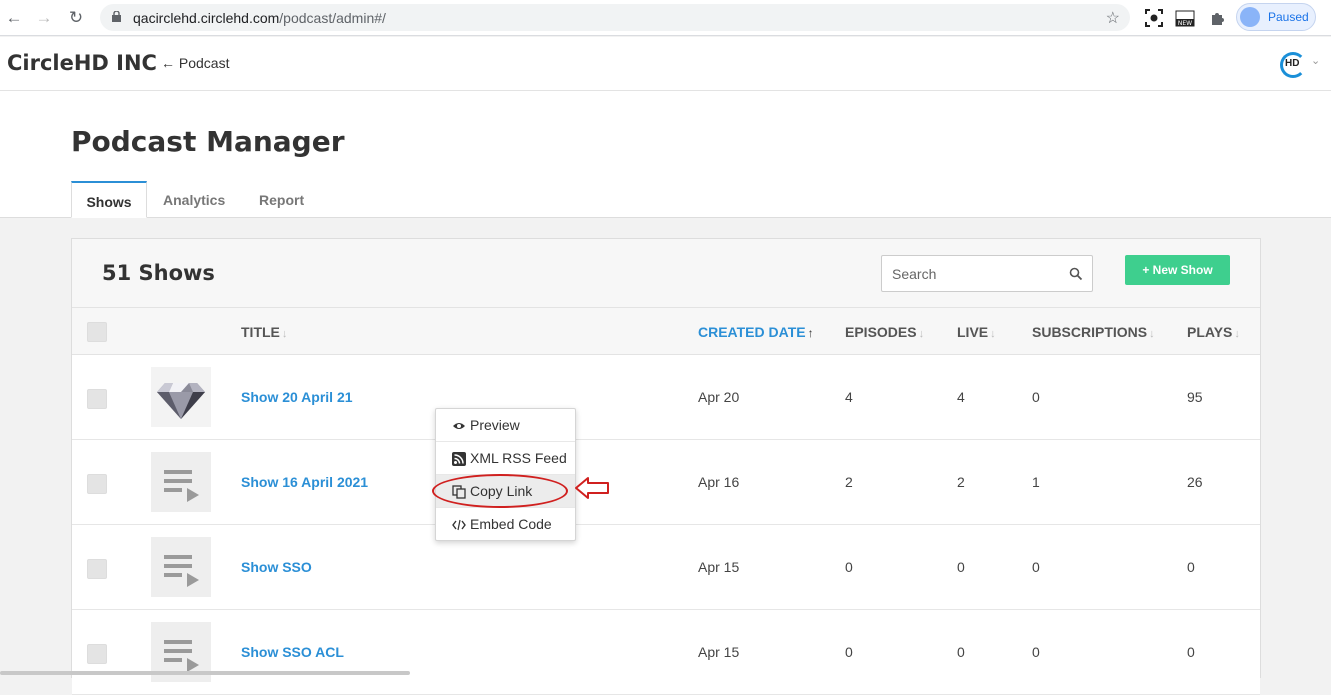 This screenshot has height=695, width=1331. What do you see at coordinates (304, 482) in the screenshot?
I see `show-title: Show 16 April 2021` at bounding box center [304, 482].